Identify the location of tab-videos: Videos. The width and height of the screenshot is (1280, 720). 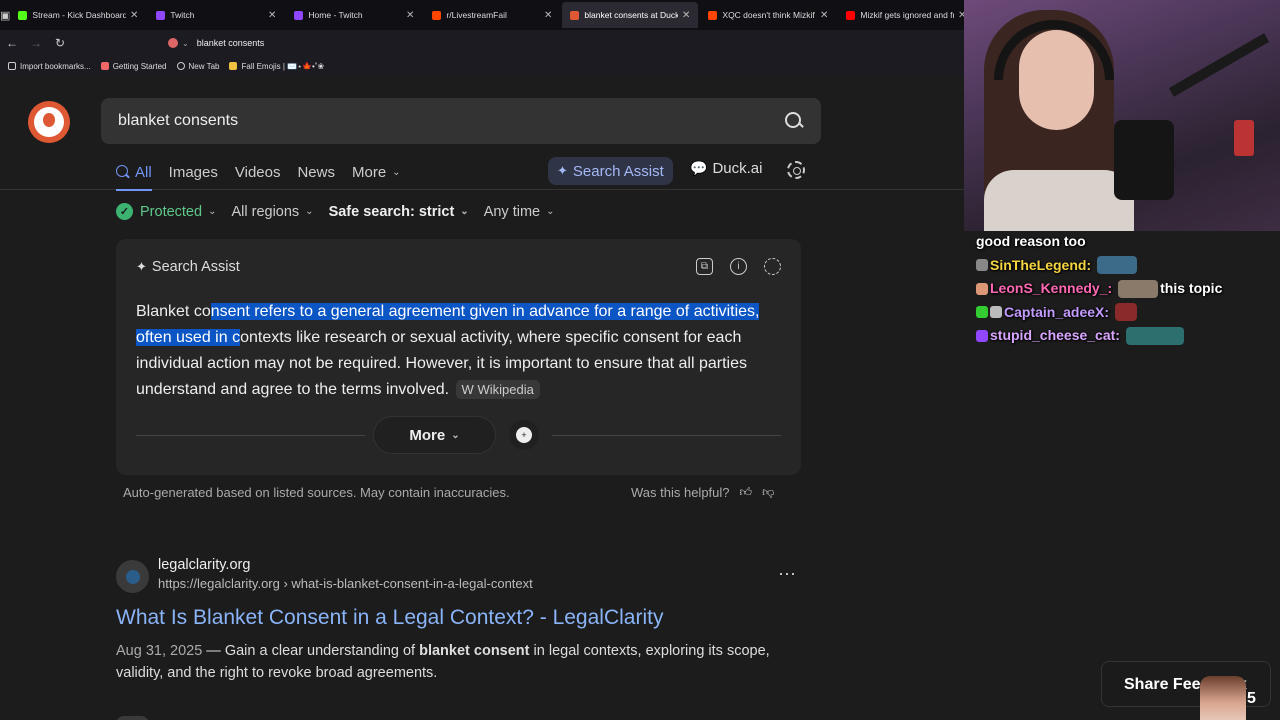
(258, 172).